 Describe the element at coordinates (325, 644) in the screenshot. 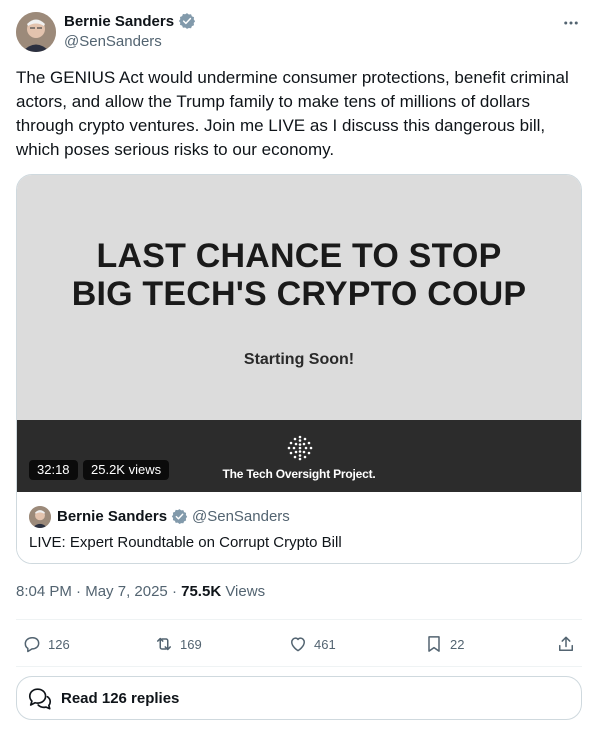

I see `like-count: 461` at that location.